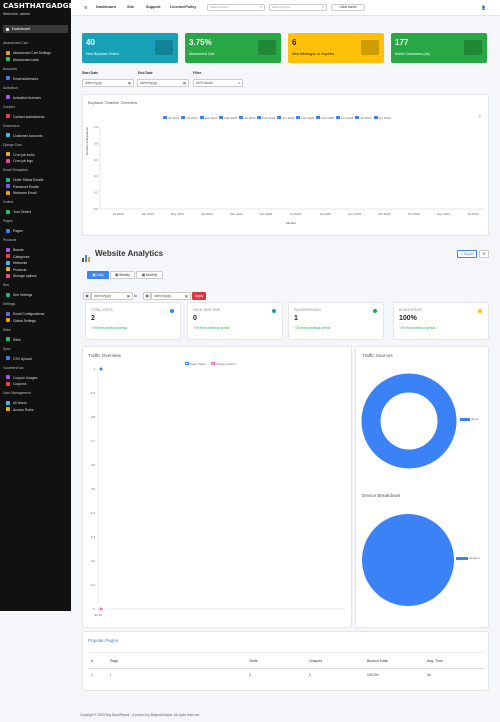 This screenshot has width=500, height=722. What do you see at coordinates (8, 402) in the screenshot?
I see `users-icon` at bounding box center [8, 402].